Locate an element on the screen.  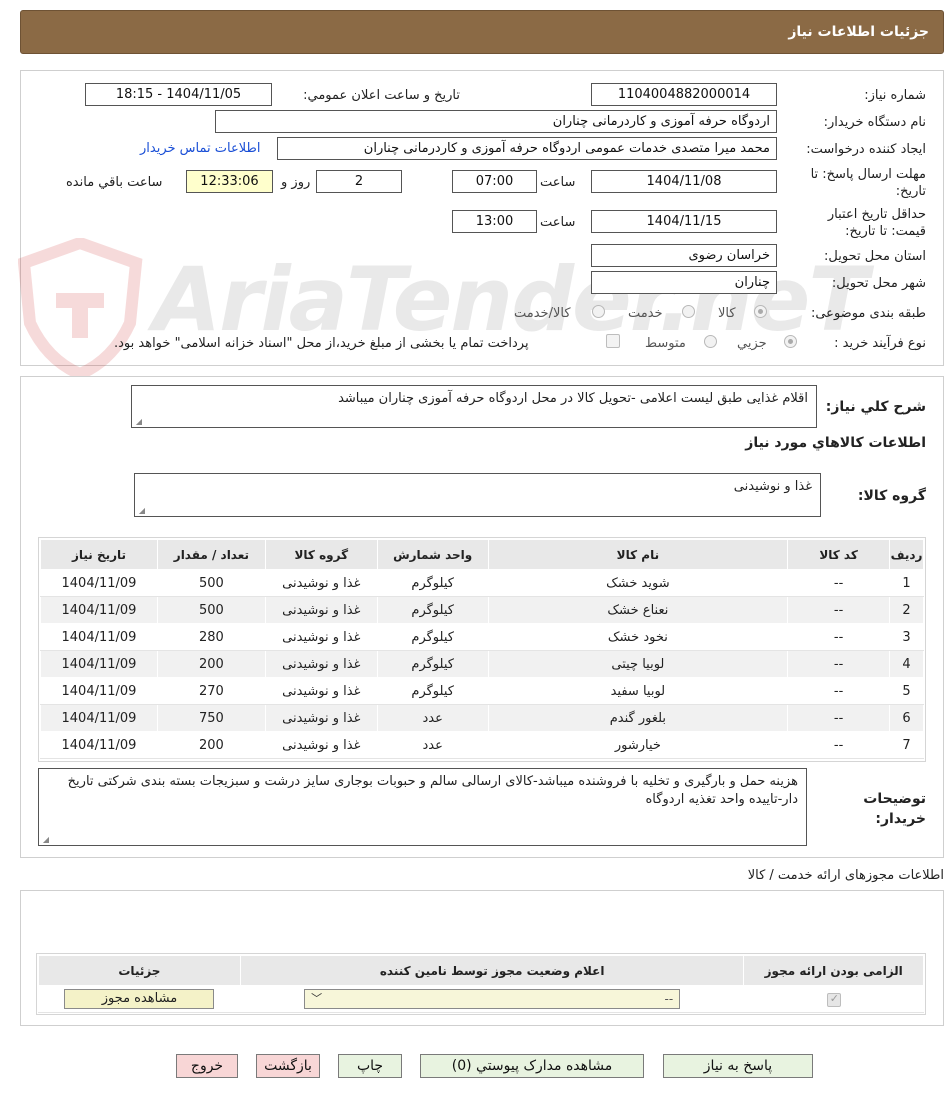
quantity: 270 is located at coordinates (211, 691).